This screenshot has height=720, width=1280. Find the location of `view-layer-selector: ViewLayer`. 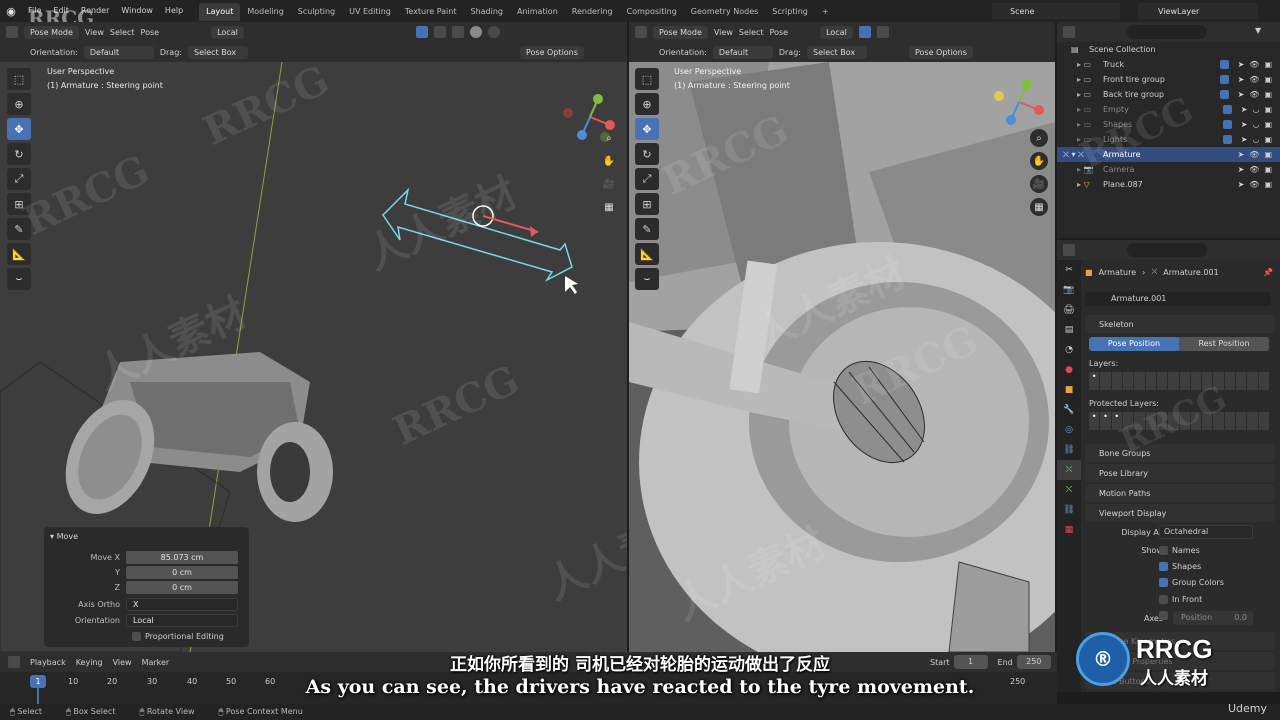

view-layer-selector: ViewLayer is located at coordinates (1198, 11).